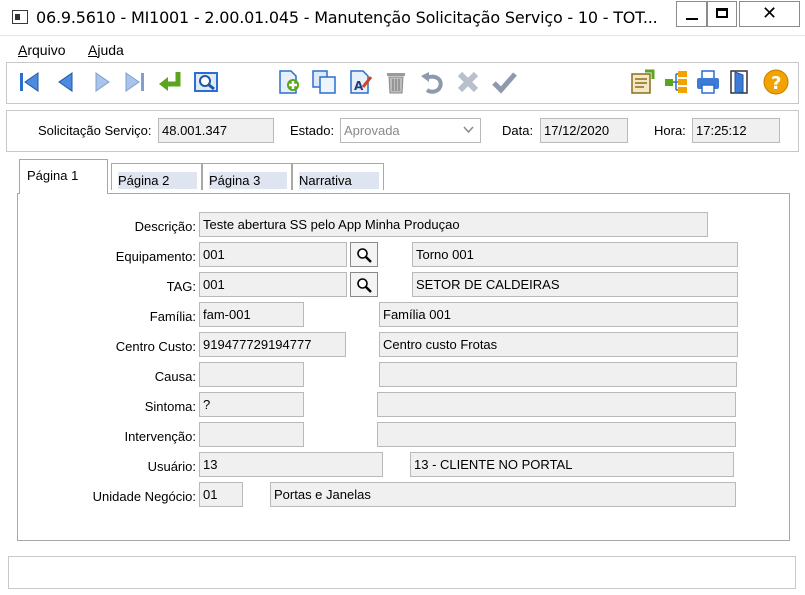 The width and height of the screenshot is (805, 595). I want to click on save-button, so click(504, 82).